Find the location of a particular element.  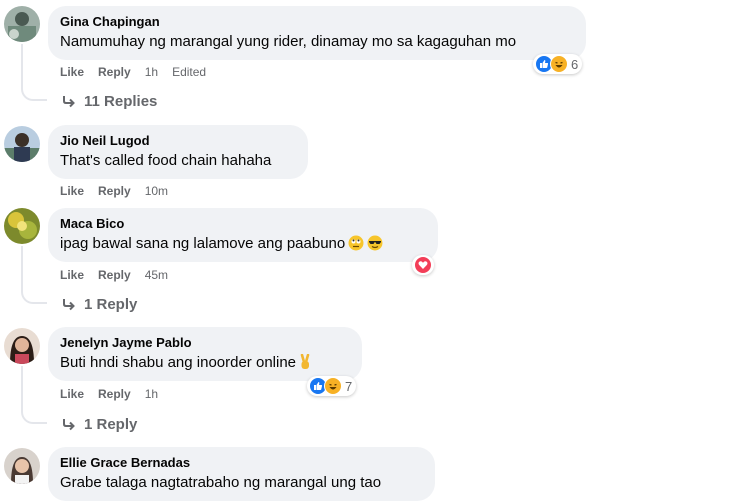

sunglasses-emoji is located at coordinates (375, 246).